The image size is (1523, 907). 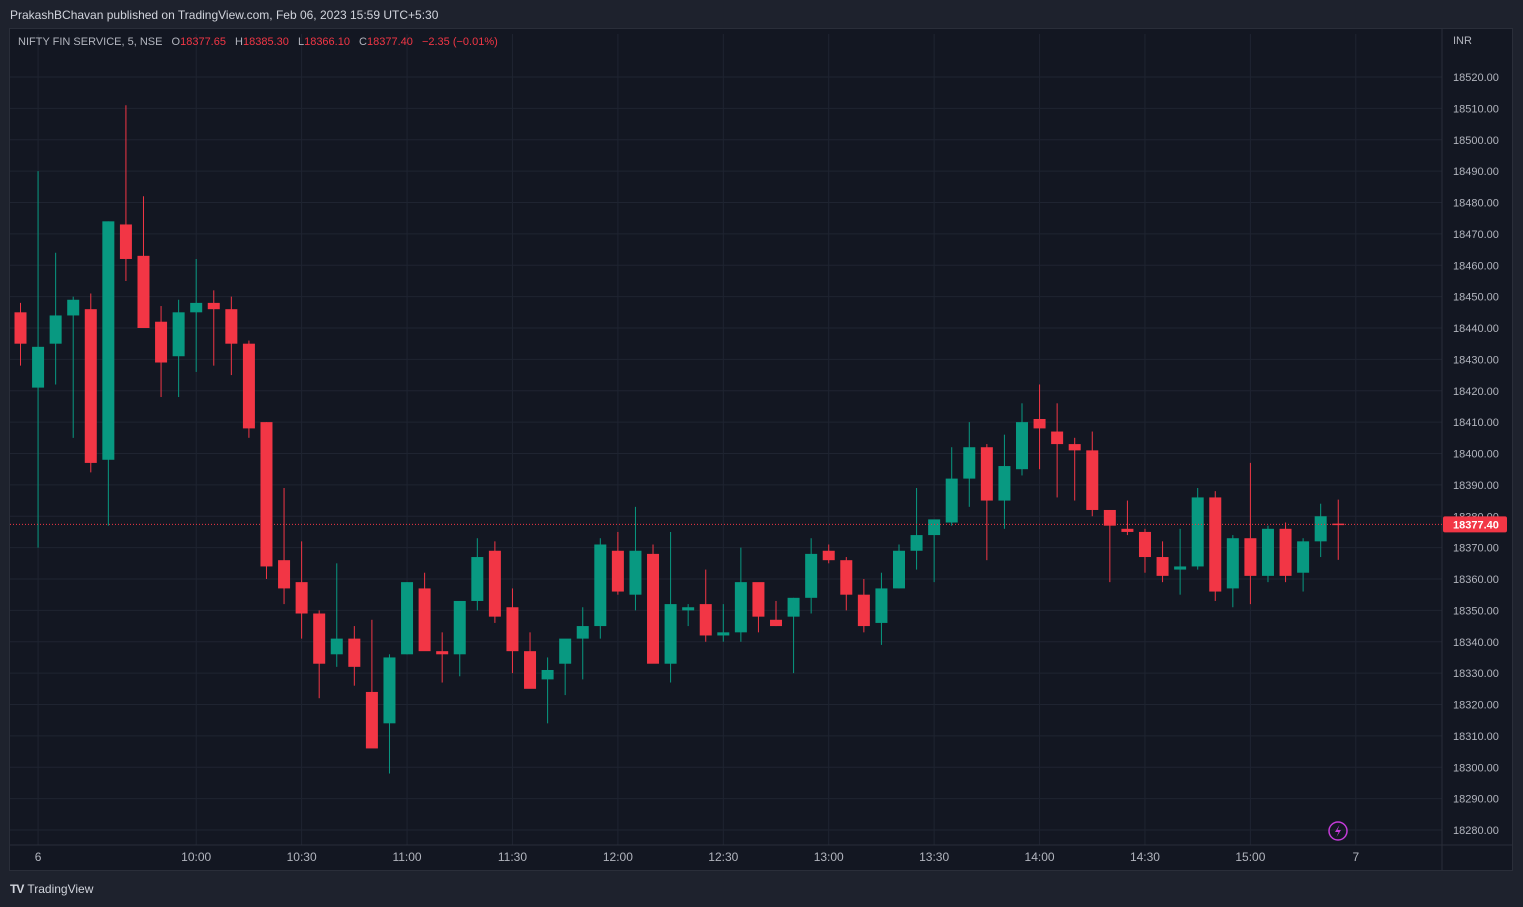 I want to click on y-tick-label: 18330.00, so click(x=1476, y=674).